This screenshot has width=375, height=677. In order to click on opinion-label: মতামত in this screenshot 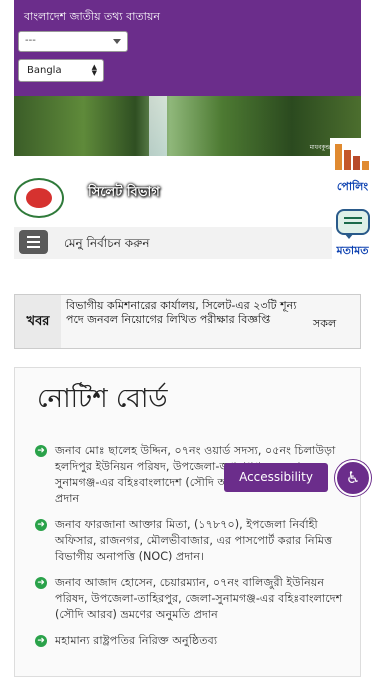, I will do `click(352, 251)`.